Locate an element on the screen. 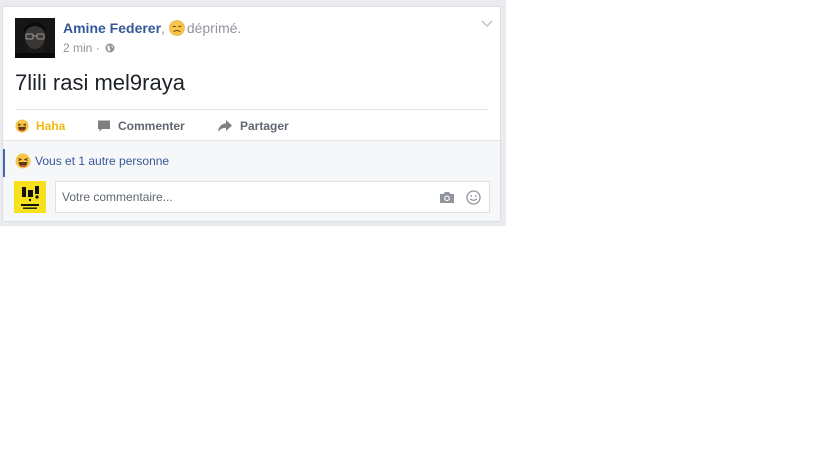  comment-label: Commenter is located at coordinates (151, 126).